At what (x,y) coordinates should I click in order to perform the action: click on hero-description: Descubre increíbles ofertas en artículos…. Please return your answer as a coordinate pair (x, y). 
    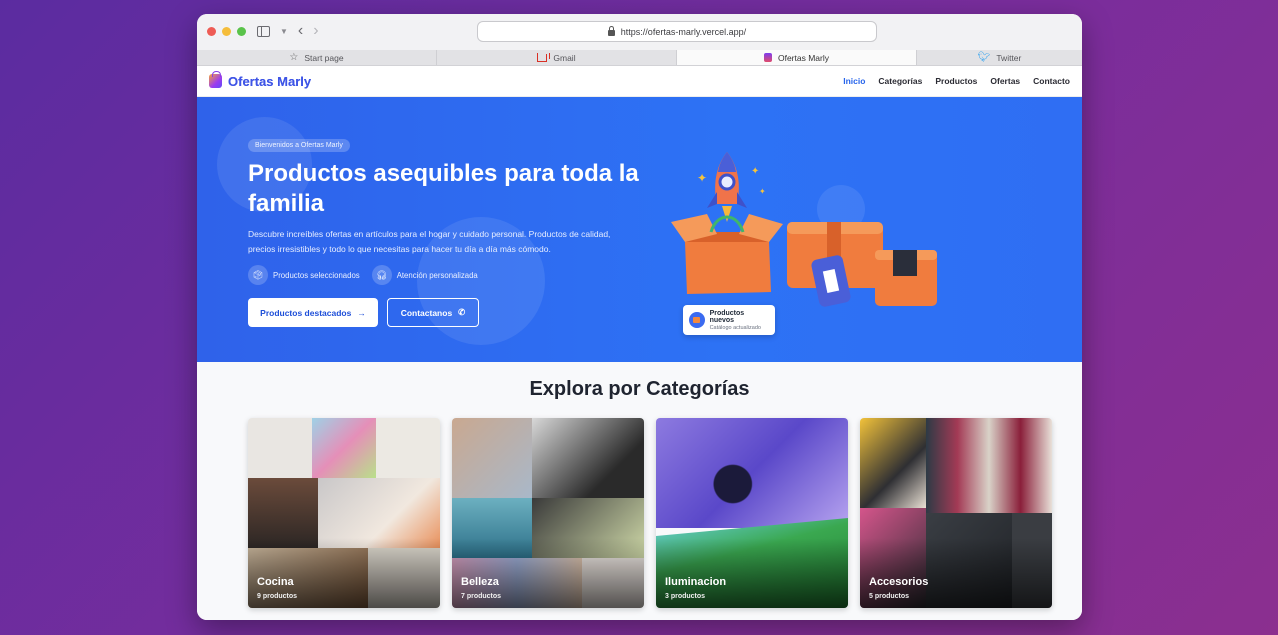
    Looking at the image, I should click on (429, 241).